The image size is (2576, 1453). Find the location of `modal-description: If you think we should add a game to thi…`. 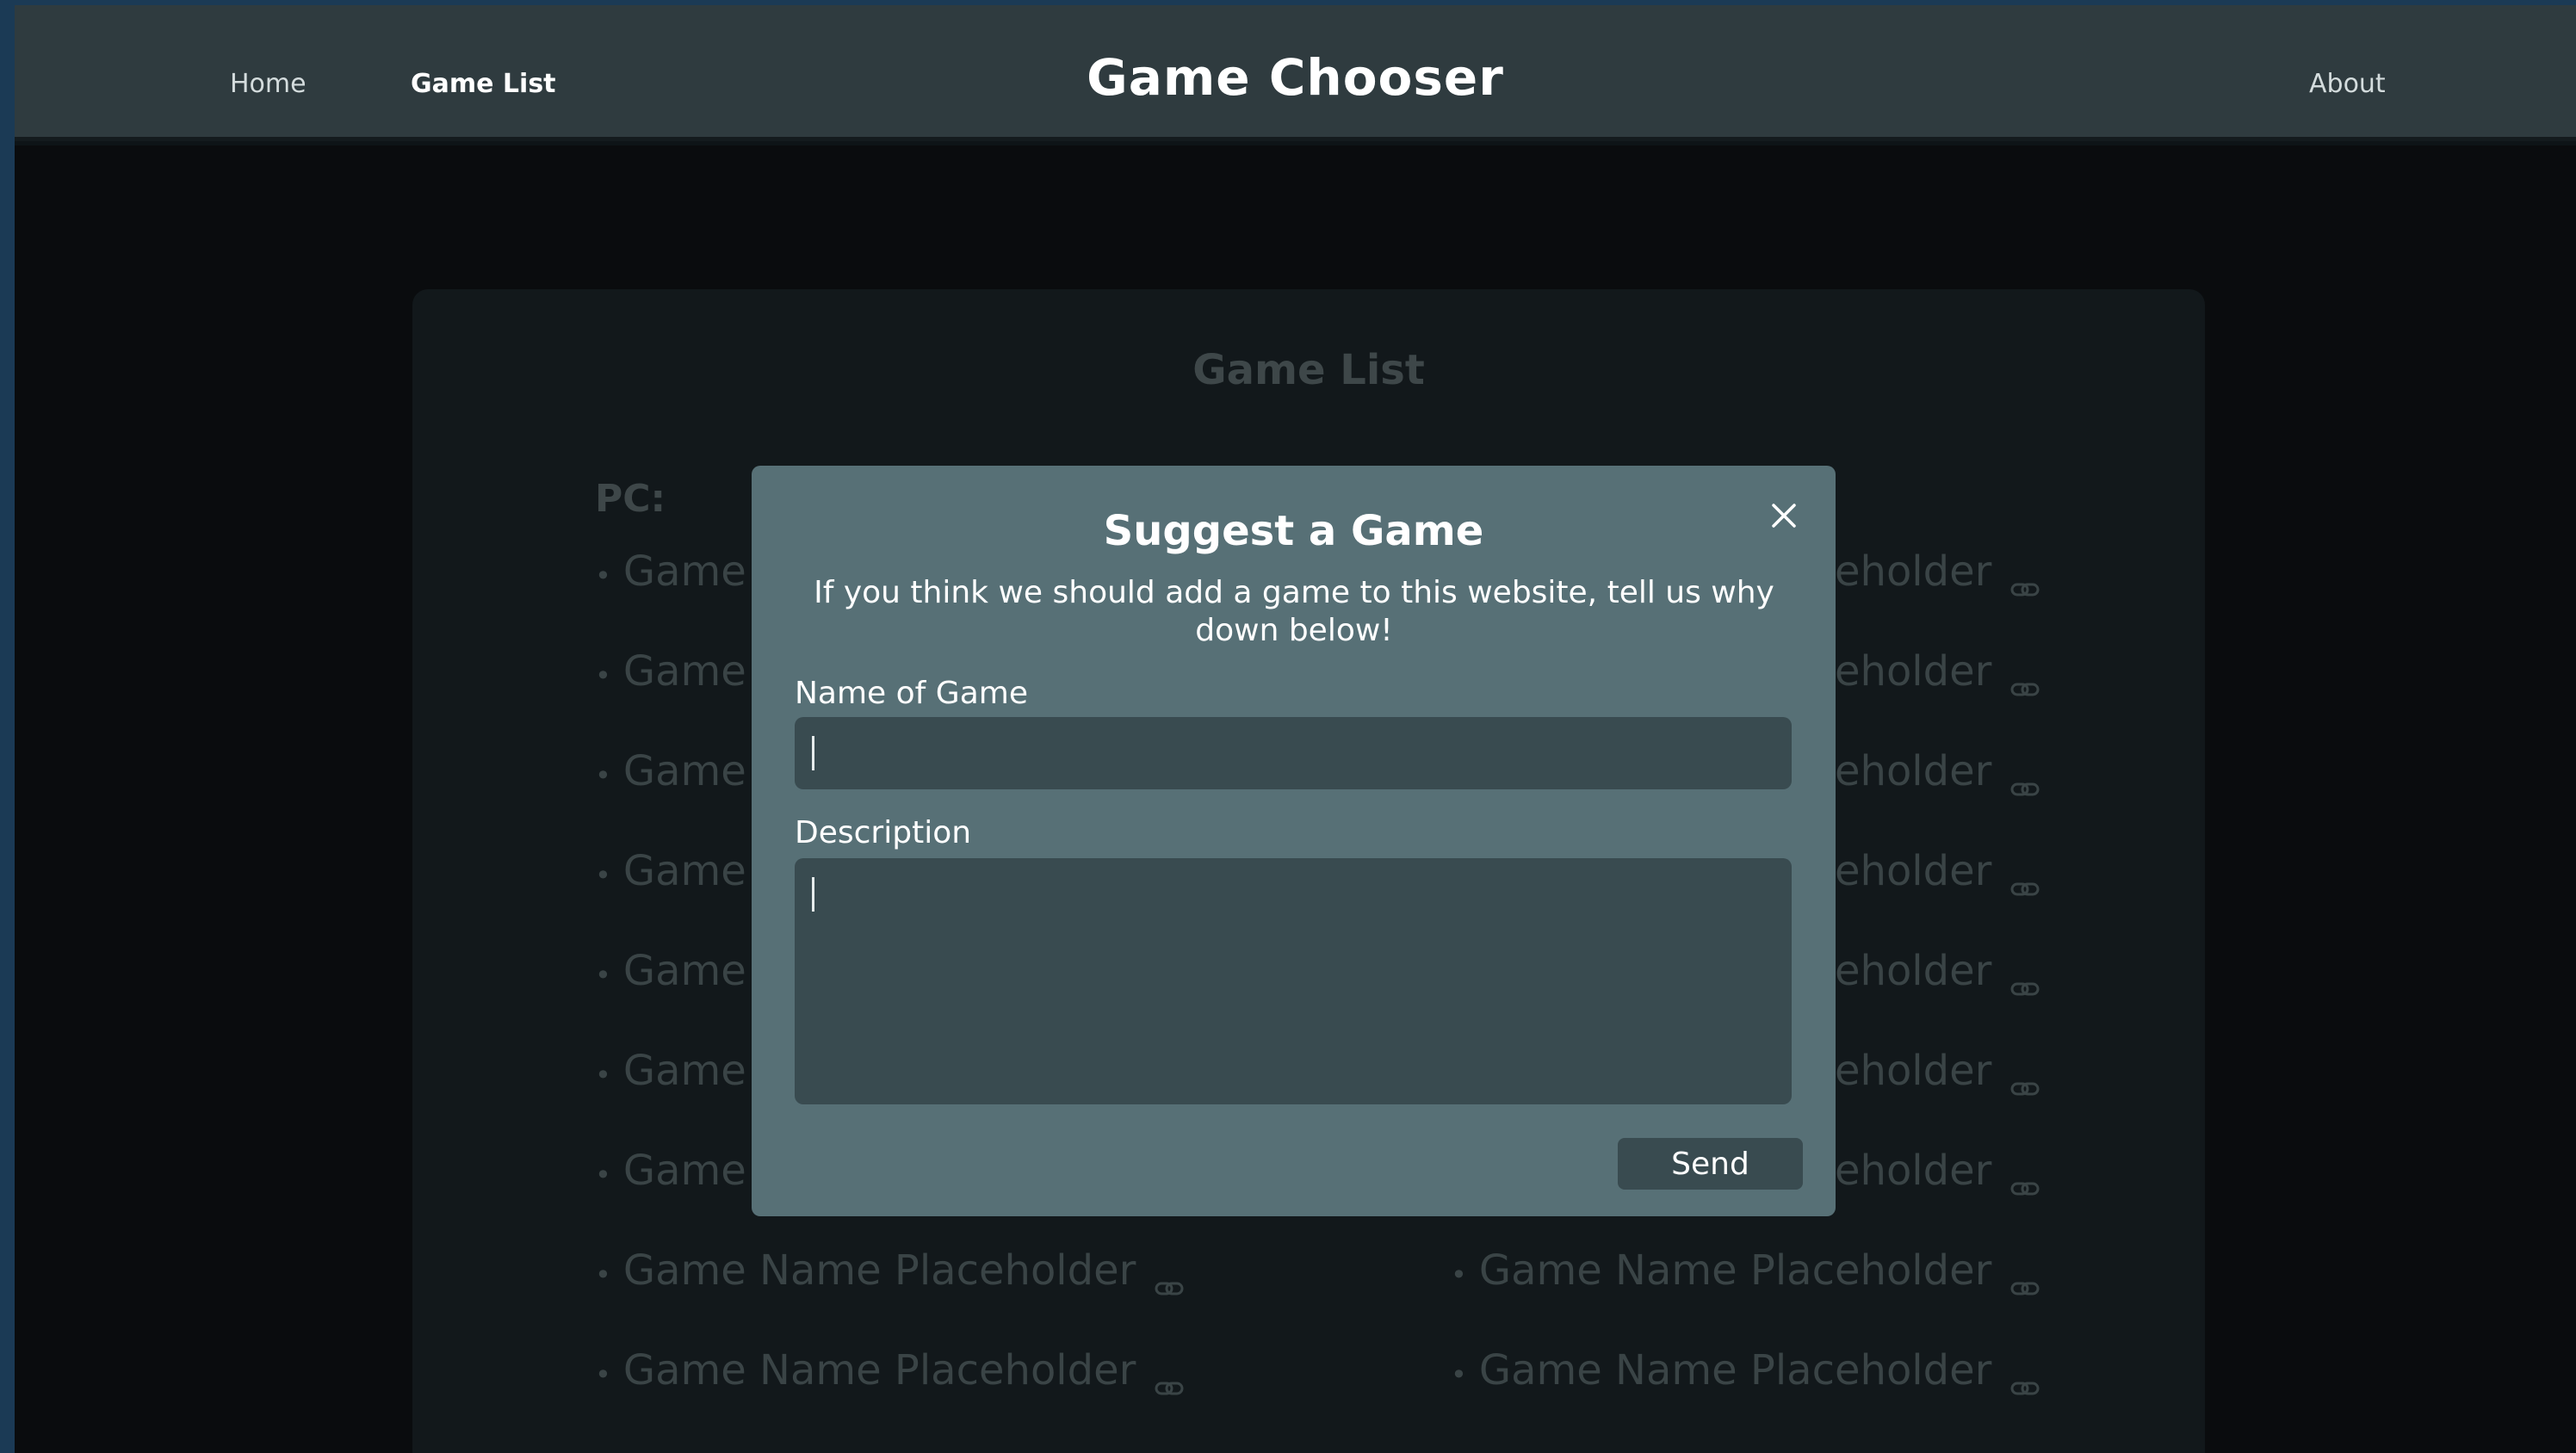

modal-description: If you think we should add a game to thi… is located at coordinates (1294, 611).